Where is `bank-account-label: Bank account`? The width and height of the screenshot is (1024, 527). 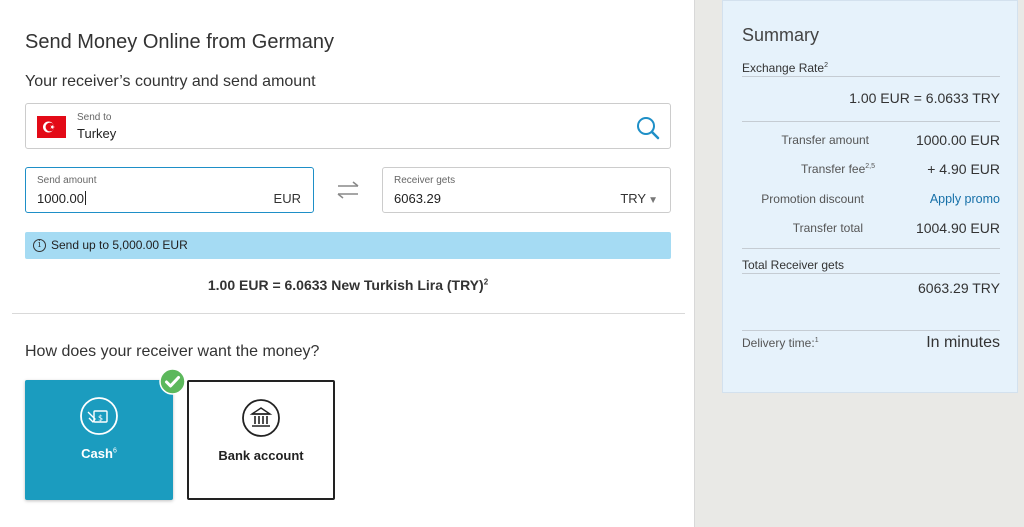
bank-account-label: Bank account is located at coordinates (261, 455).